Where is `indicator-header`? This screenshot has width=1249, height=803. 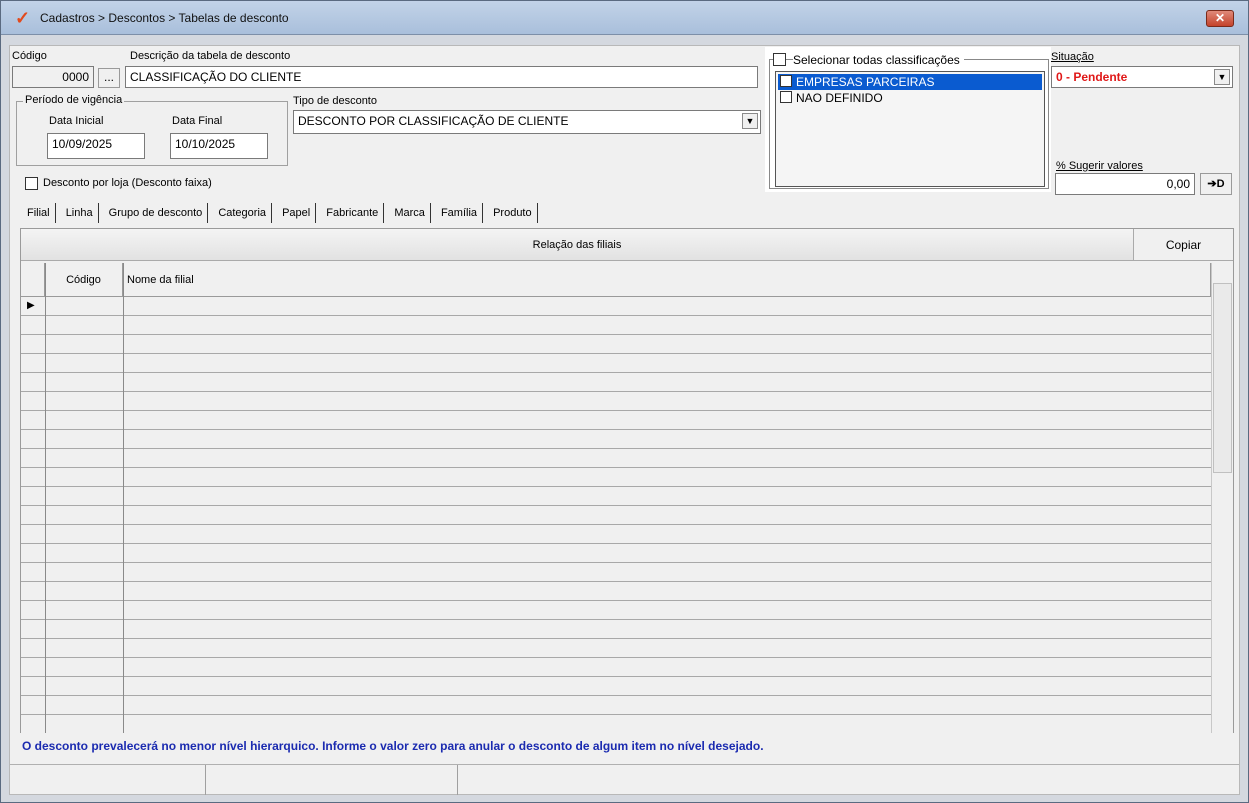
indicator-header is located at coordinates (33, 280).